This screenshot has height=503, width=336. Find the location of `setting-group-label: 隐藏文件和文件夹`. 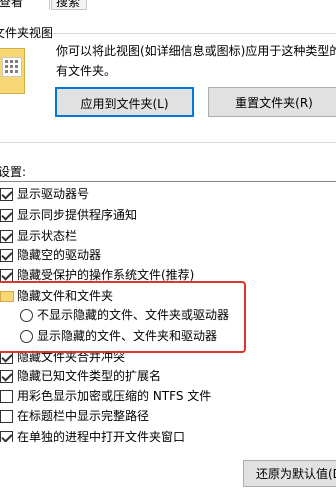

setting-group-label: 隐藏文件和文件夹 is located at coordinates (65, 296).